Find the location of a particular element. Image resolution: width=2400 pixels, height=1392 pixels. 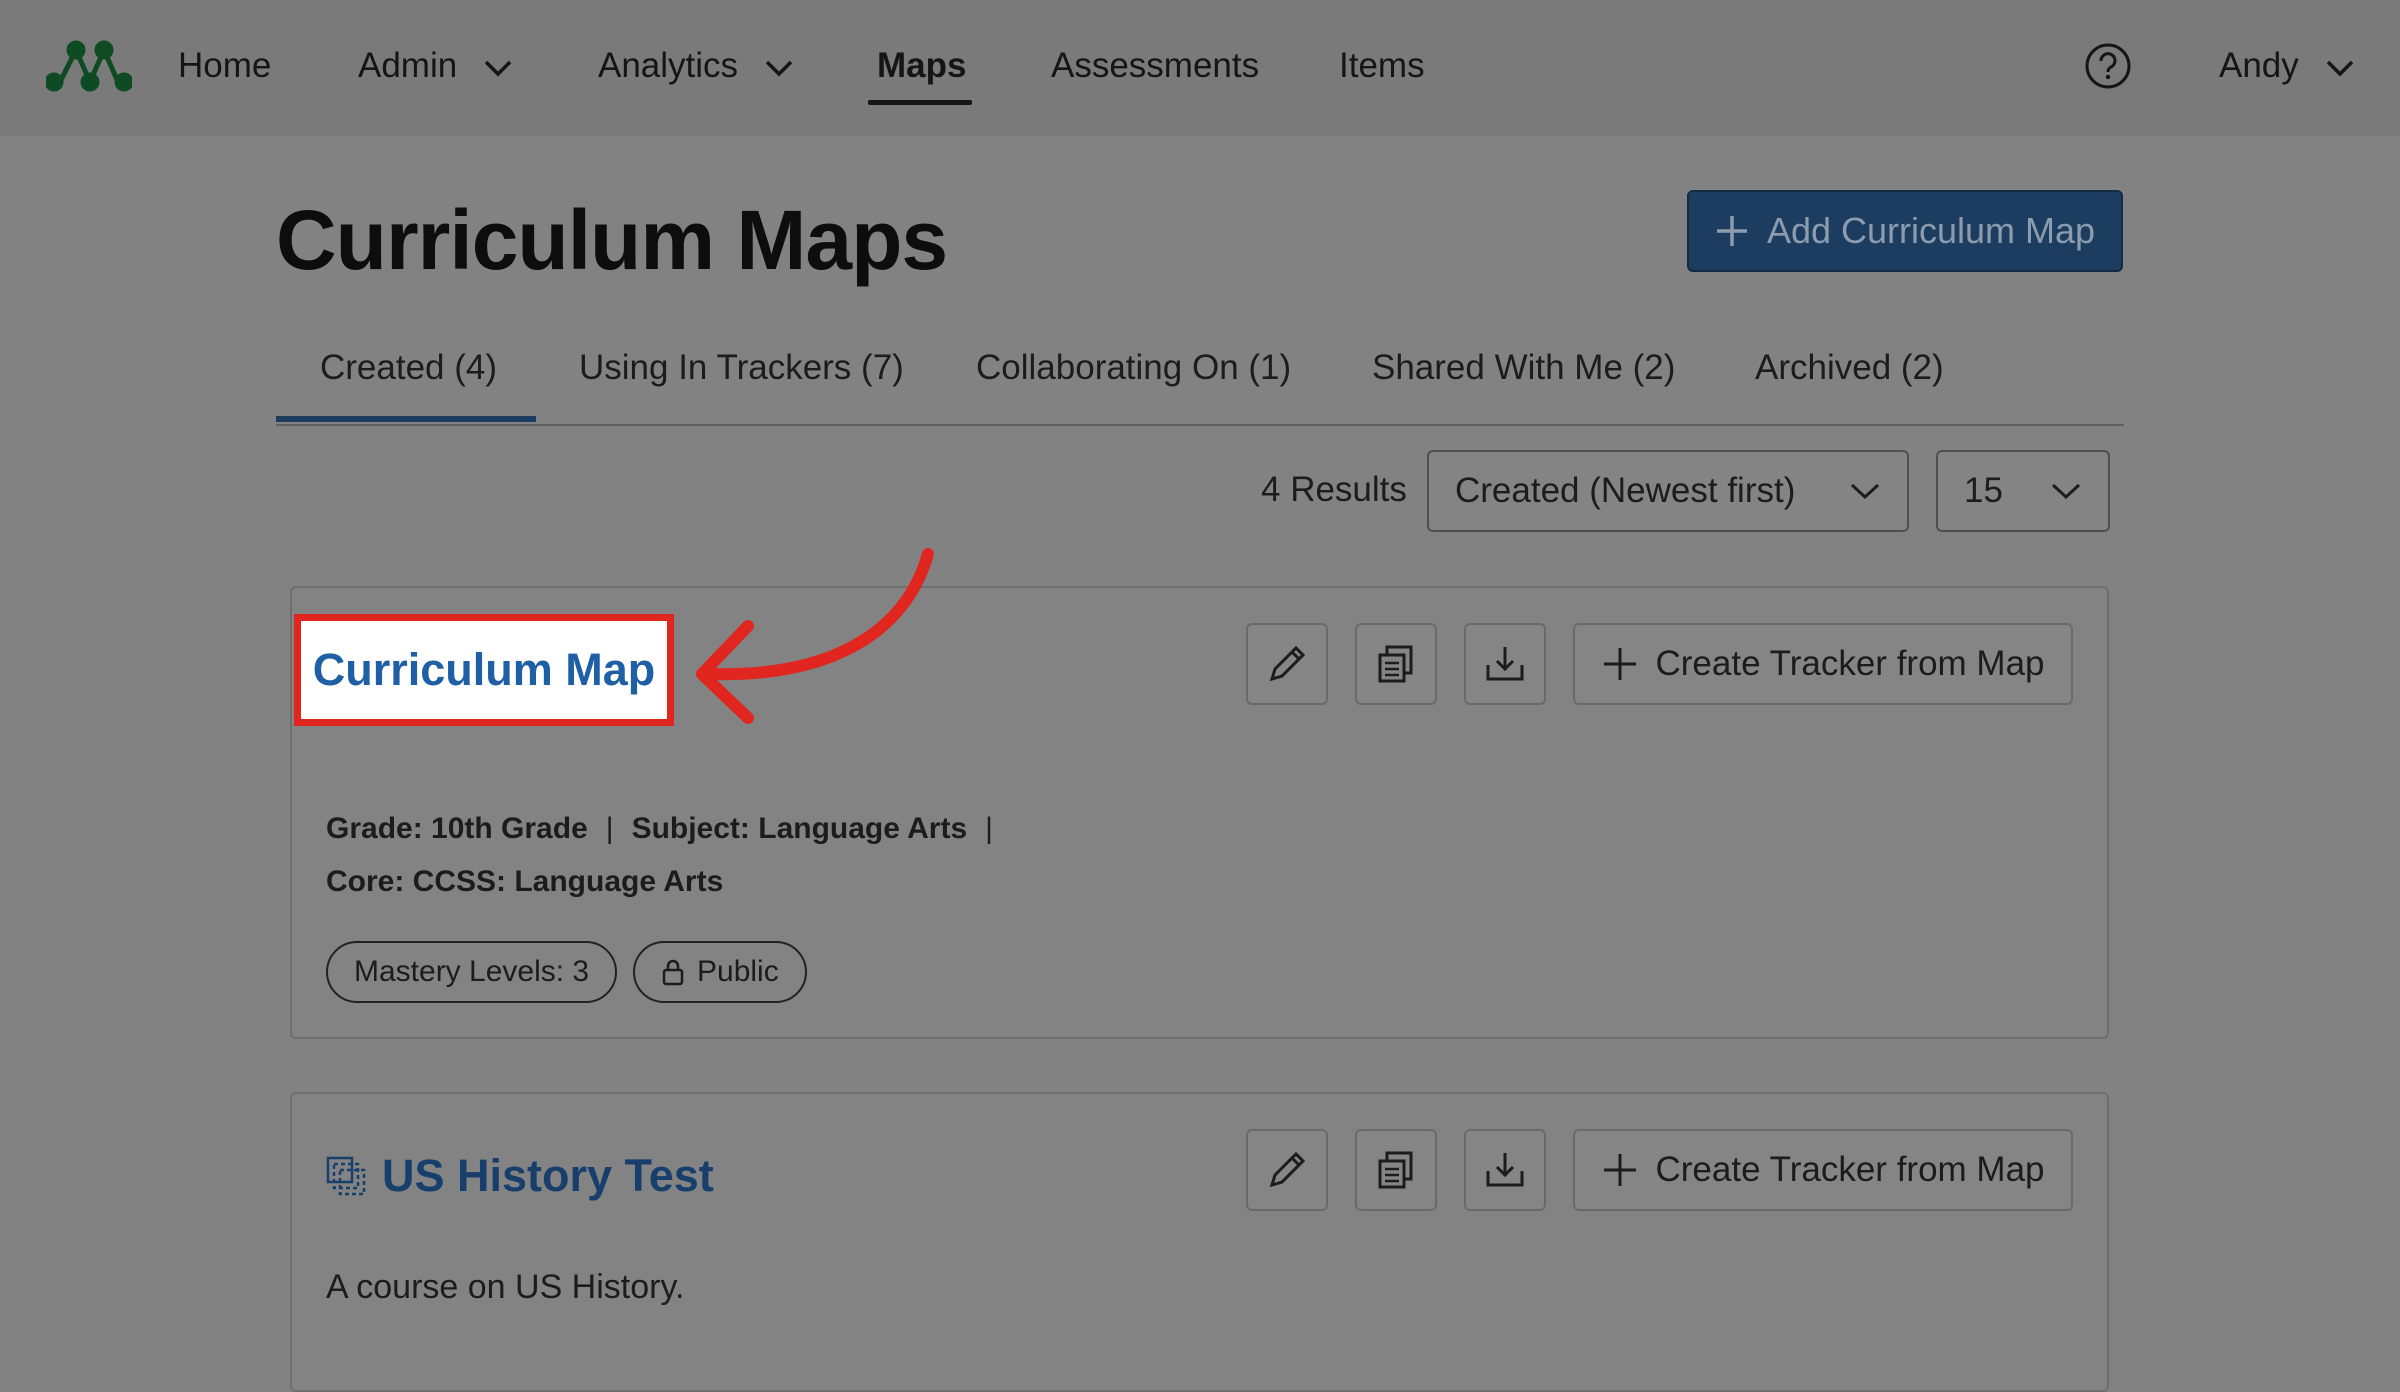

results-count: 4 Results is located at coordinates (1334, 489).